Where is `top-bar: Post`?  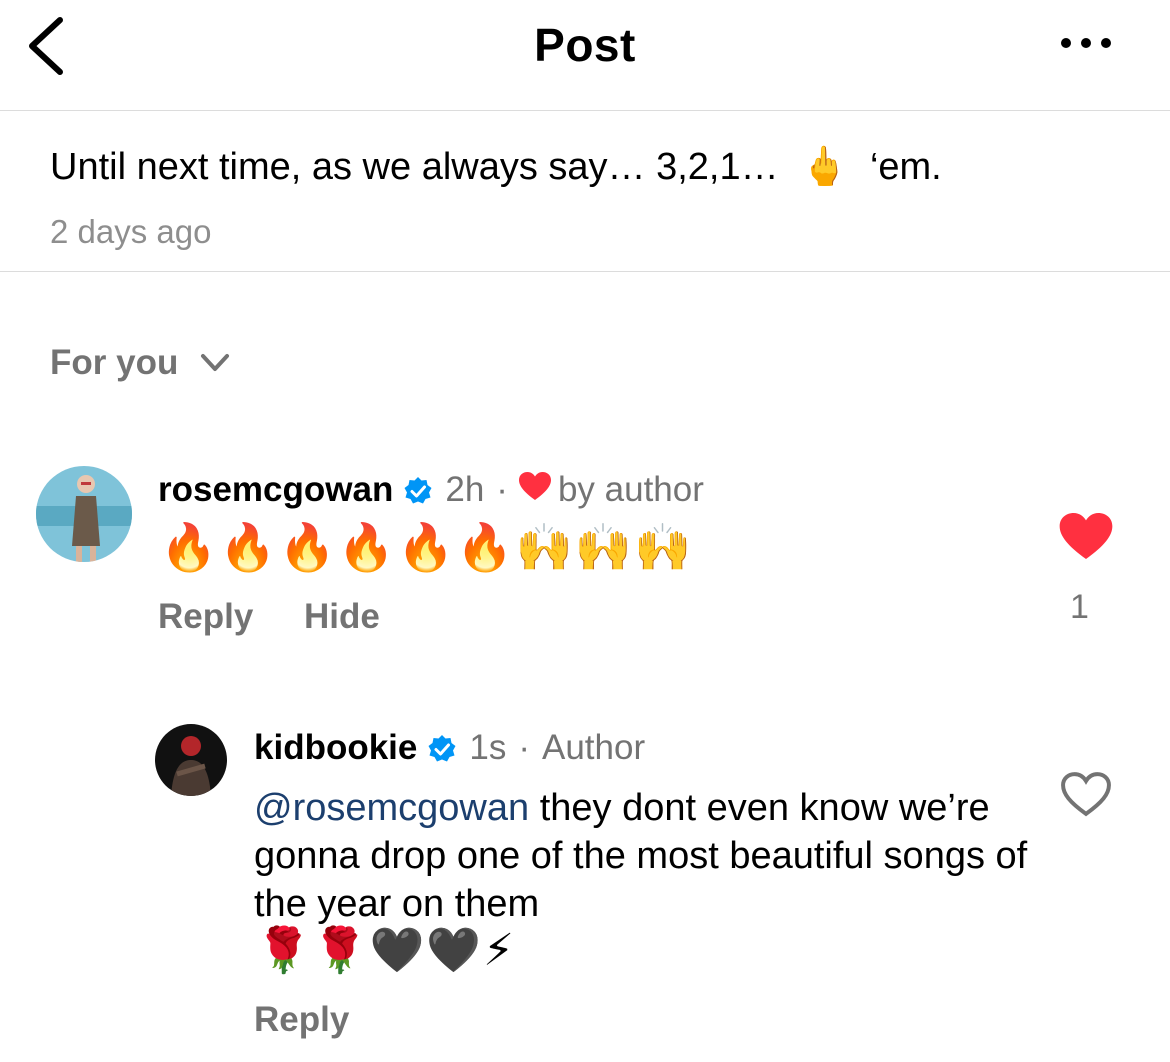
top-bar: Post is located at coordinates (585, 55).